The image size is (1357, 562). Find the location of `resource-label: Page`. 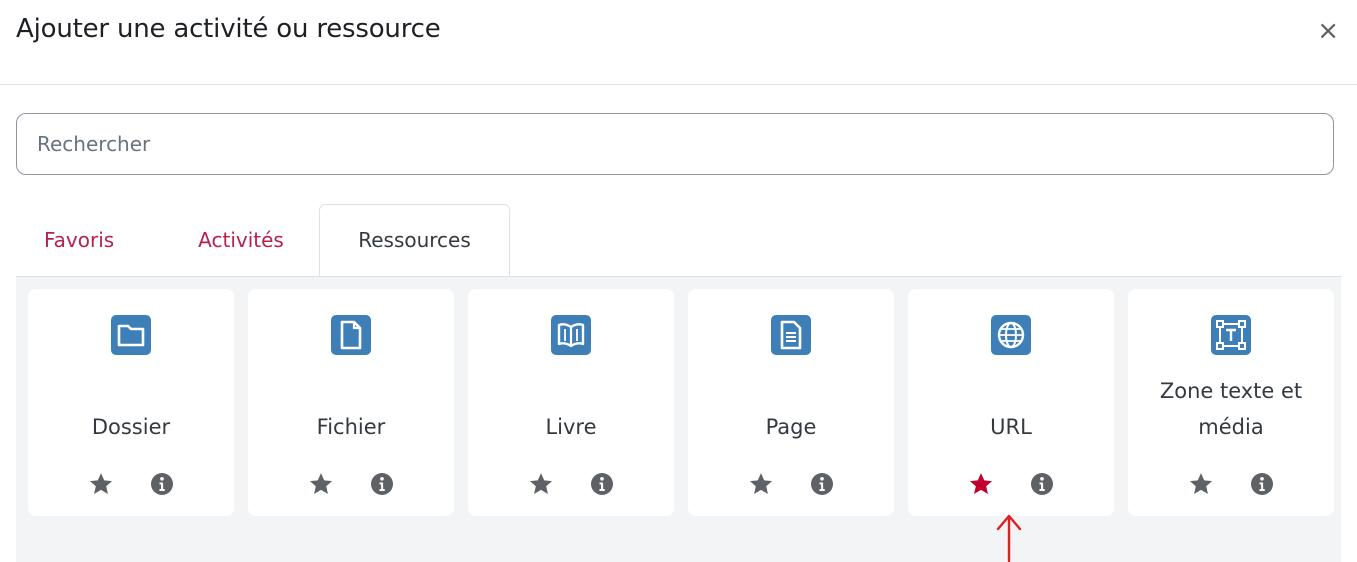

resource-label: Page is located at coordinates (791, 427).